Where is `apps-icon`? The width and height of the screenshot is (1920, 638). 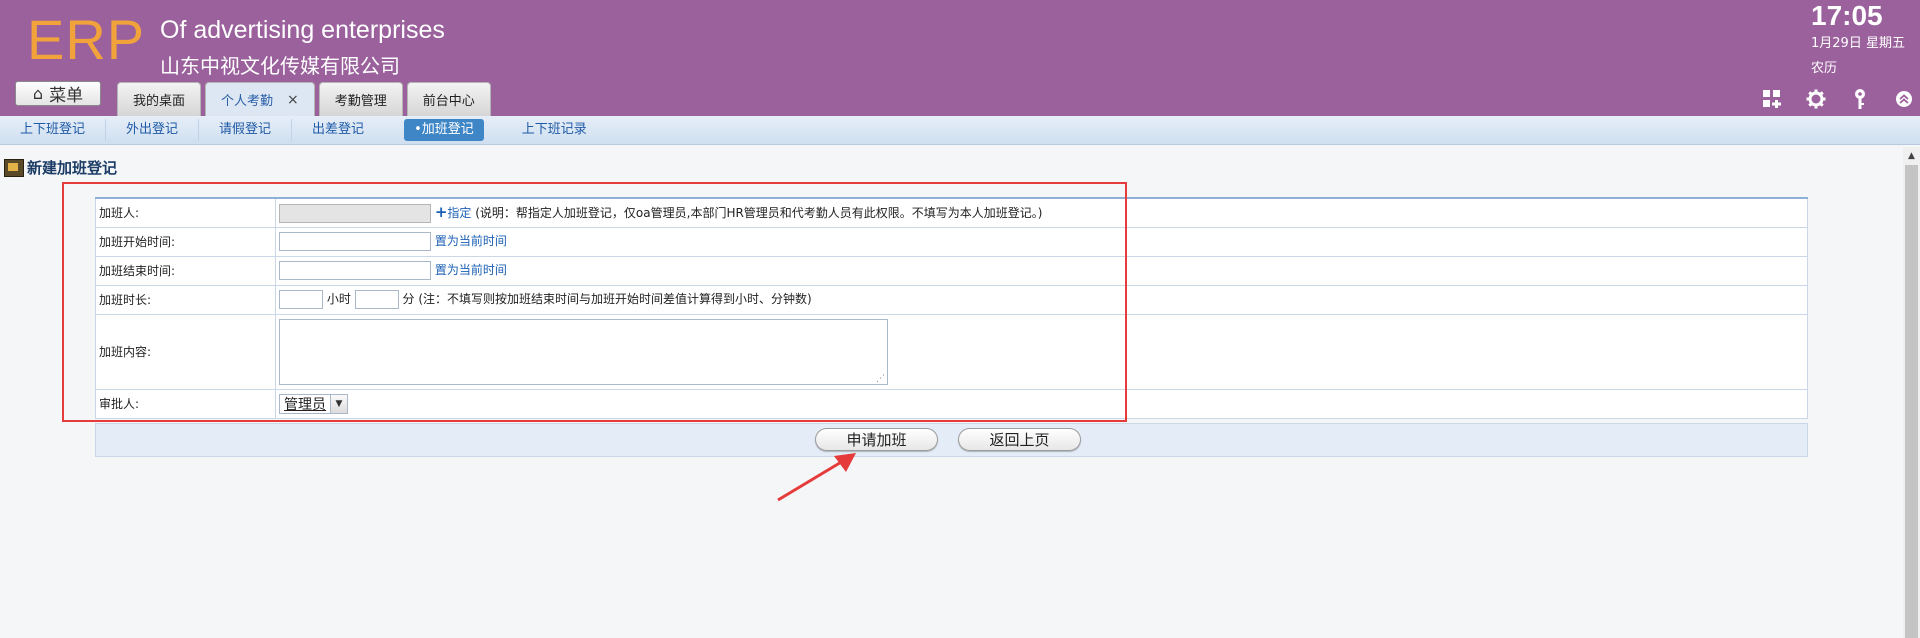 apps-icon is located at coordinates (1772, 99).